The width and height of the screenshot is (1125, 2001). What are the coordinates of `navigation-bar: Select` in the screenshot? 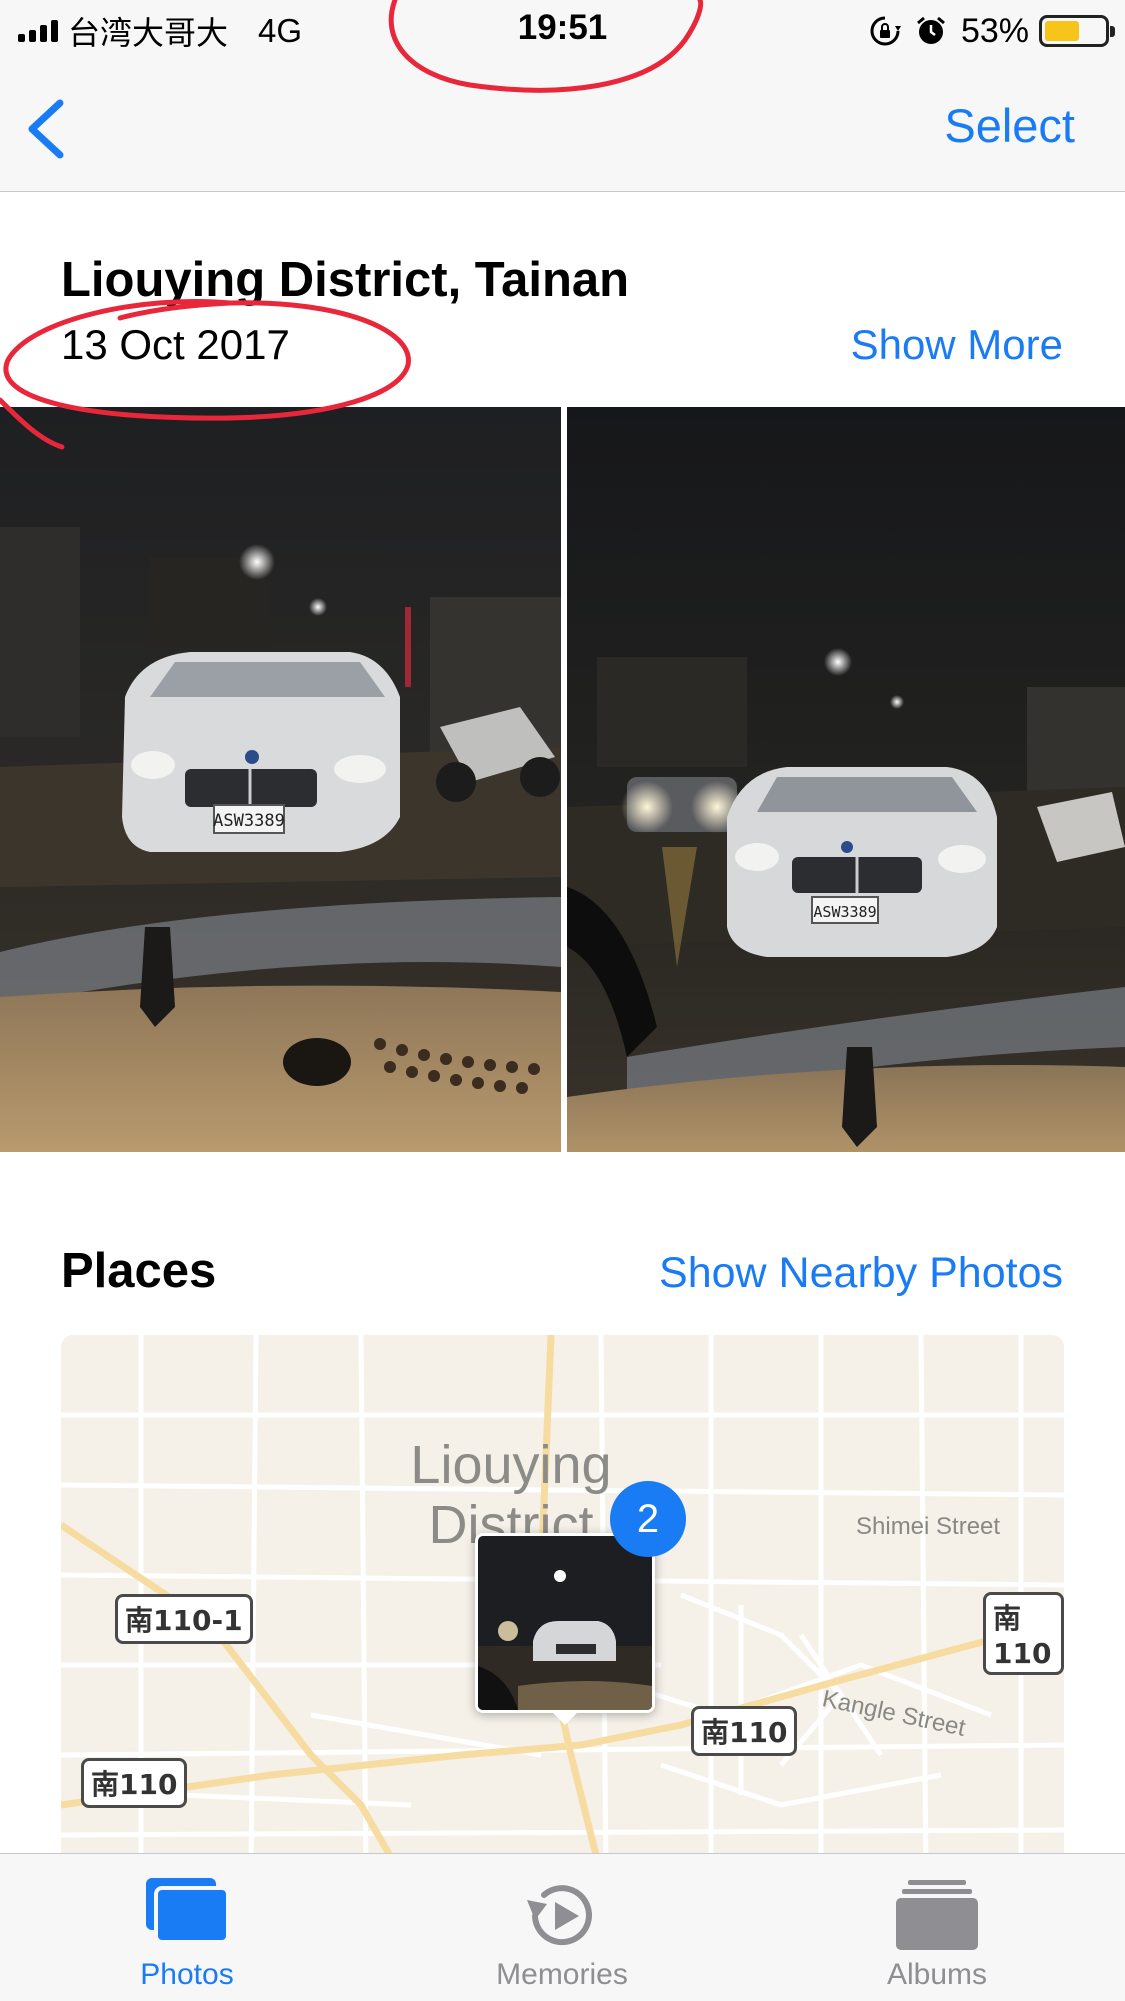 It's located at (562, 127).